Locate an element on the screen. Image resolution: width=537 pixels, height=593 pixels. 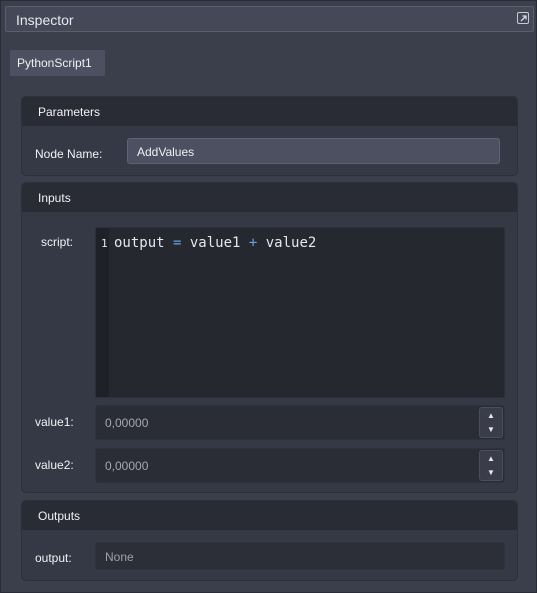
value2-stepper: ▲ ▼ is located at coordinates (491, 465).